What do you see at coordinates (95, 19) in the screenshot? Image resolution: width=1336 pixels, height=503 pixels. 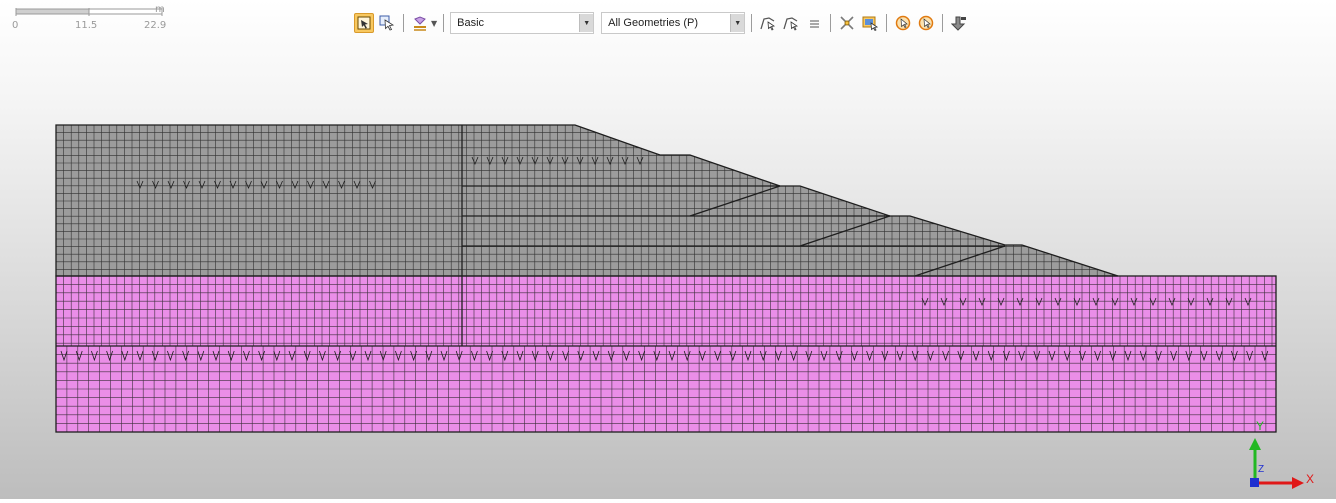 I see `scale-bar: m 0 11.5 22.9` at bounding box center [95, 19].